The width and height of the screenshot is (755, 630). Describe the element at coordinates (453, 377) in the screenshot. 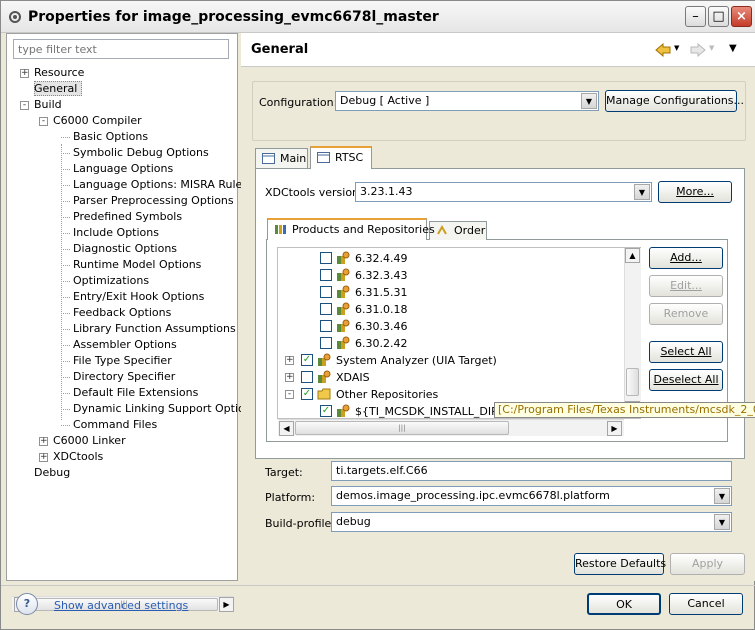

I see `repo-item: + XDAIS` at that location.